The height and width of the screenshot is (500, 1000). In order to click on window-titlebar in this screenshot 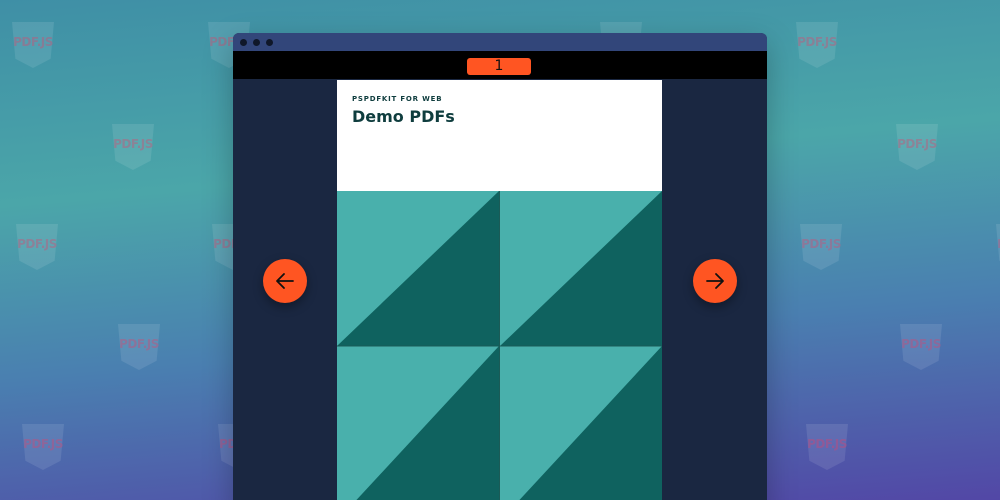, I will do `click(500, 42)`.